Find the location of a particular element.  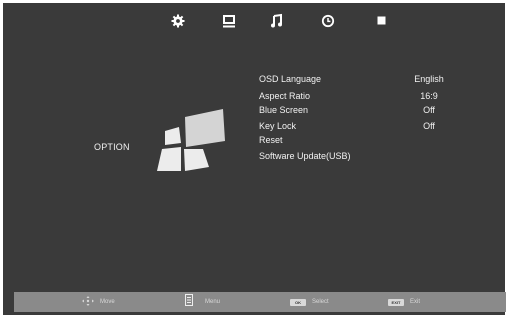

hint-exit-label: Exit is located at coordinates (415, 302).